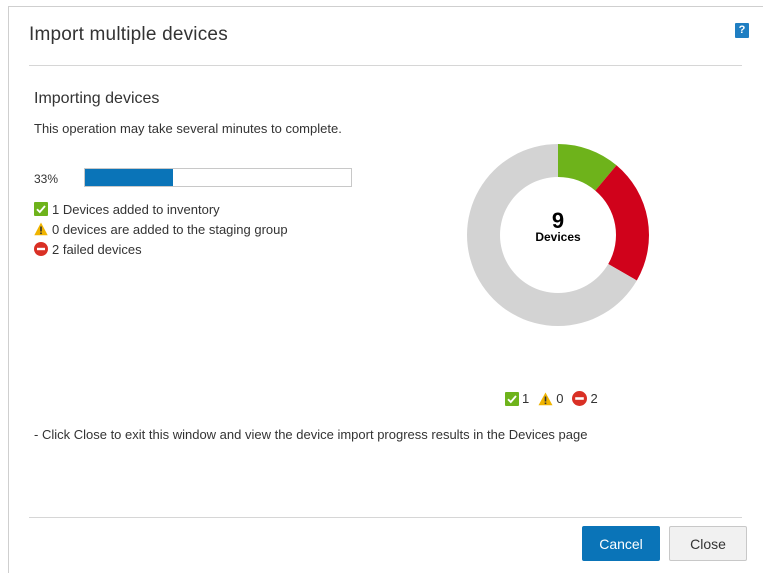  I want to click on status-failed-label: 2 failed devices, so click(97, 249).